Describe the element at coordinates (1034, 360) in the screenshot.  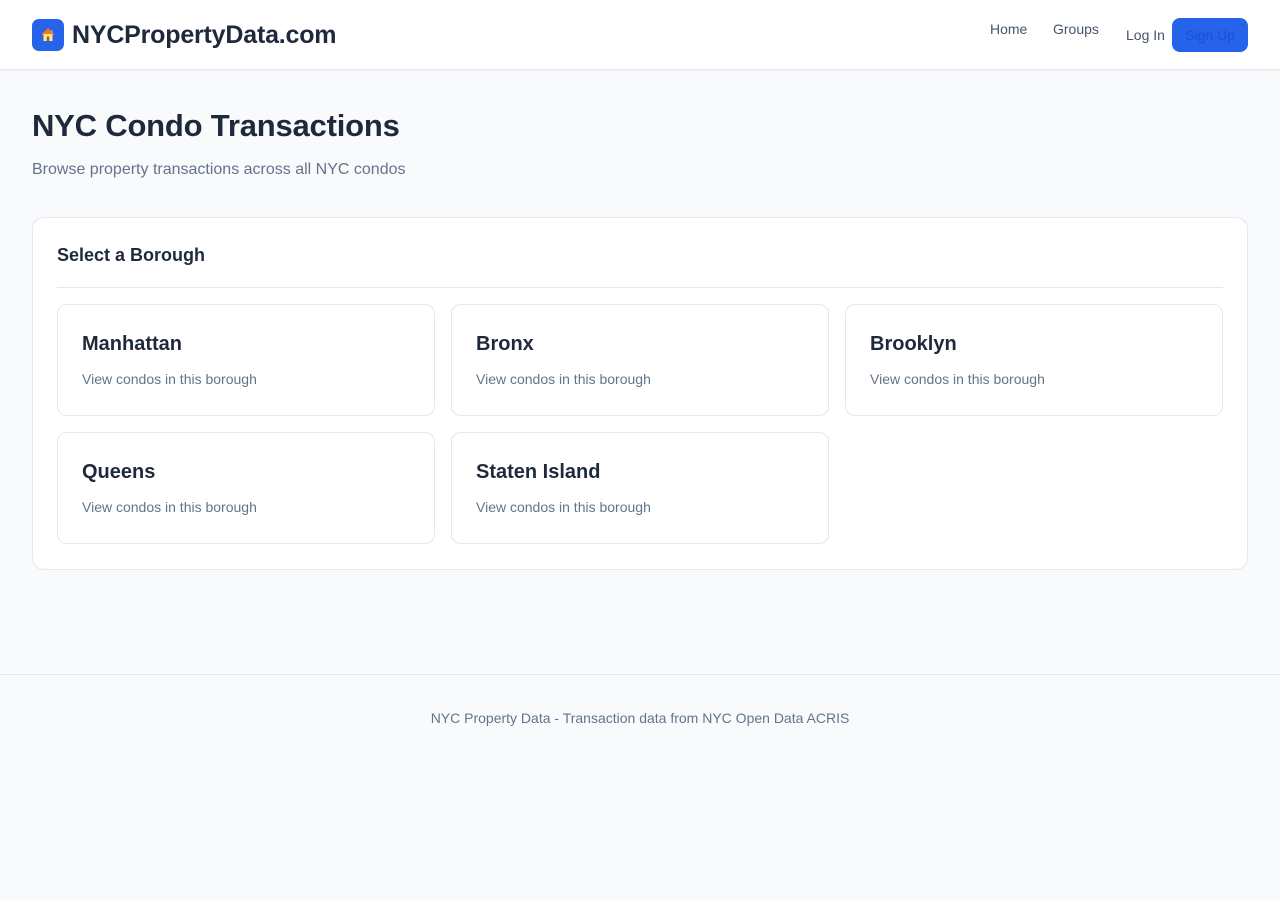
I see `borough-tile-brooklyn: Brooklyn View condos in this borough` at that location.